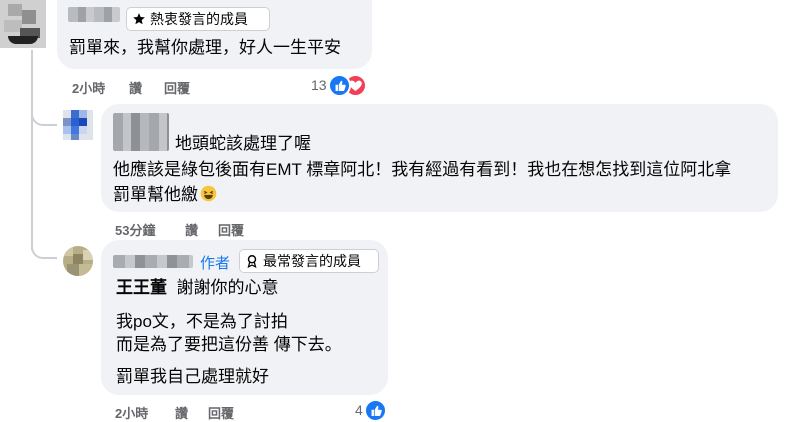 This screenshot has height=422, width=800. Describe the element at coordinates (252, 261) in the screenshot. I see `top-contributor-icon` at that location.